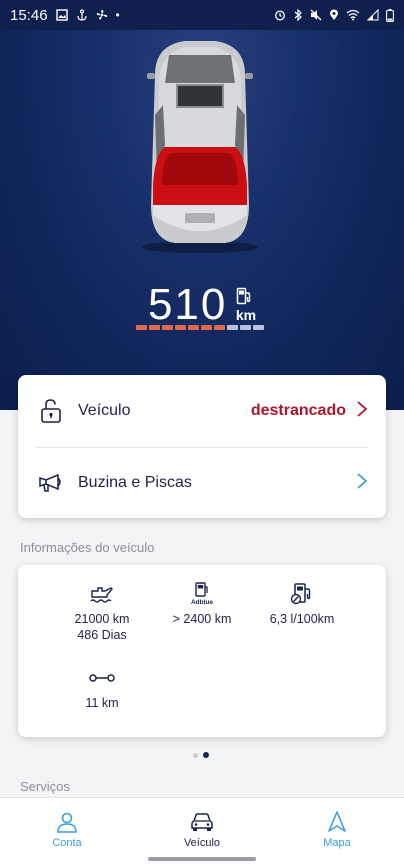 The width and height of the screenshot is (404, 867). What do you see at coordinates (200, 147) in the screenshot?
I see `car-top-view-image` at bounding box center [200, 147].